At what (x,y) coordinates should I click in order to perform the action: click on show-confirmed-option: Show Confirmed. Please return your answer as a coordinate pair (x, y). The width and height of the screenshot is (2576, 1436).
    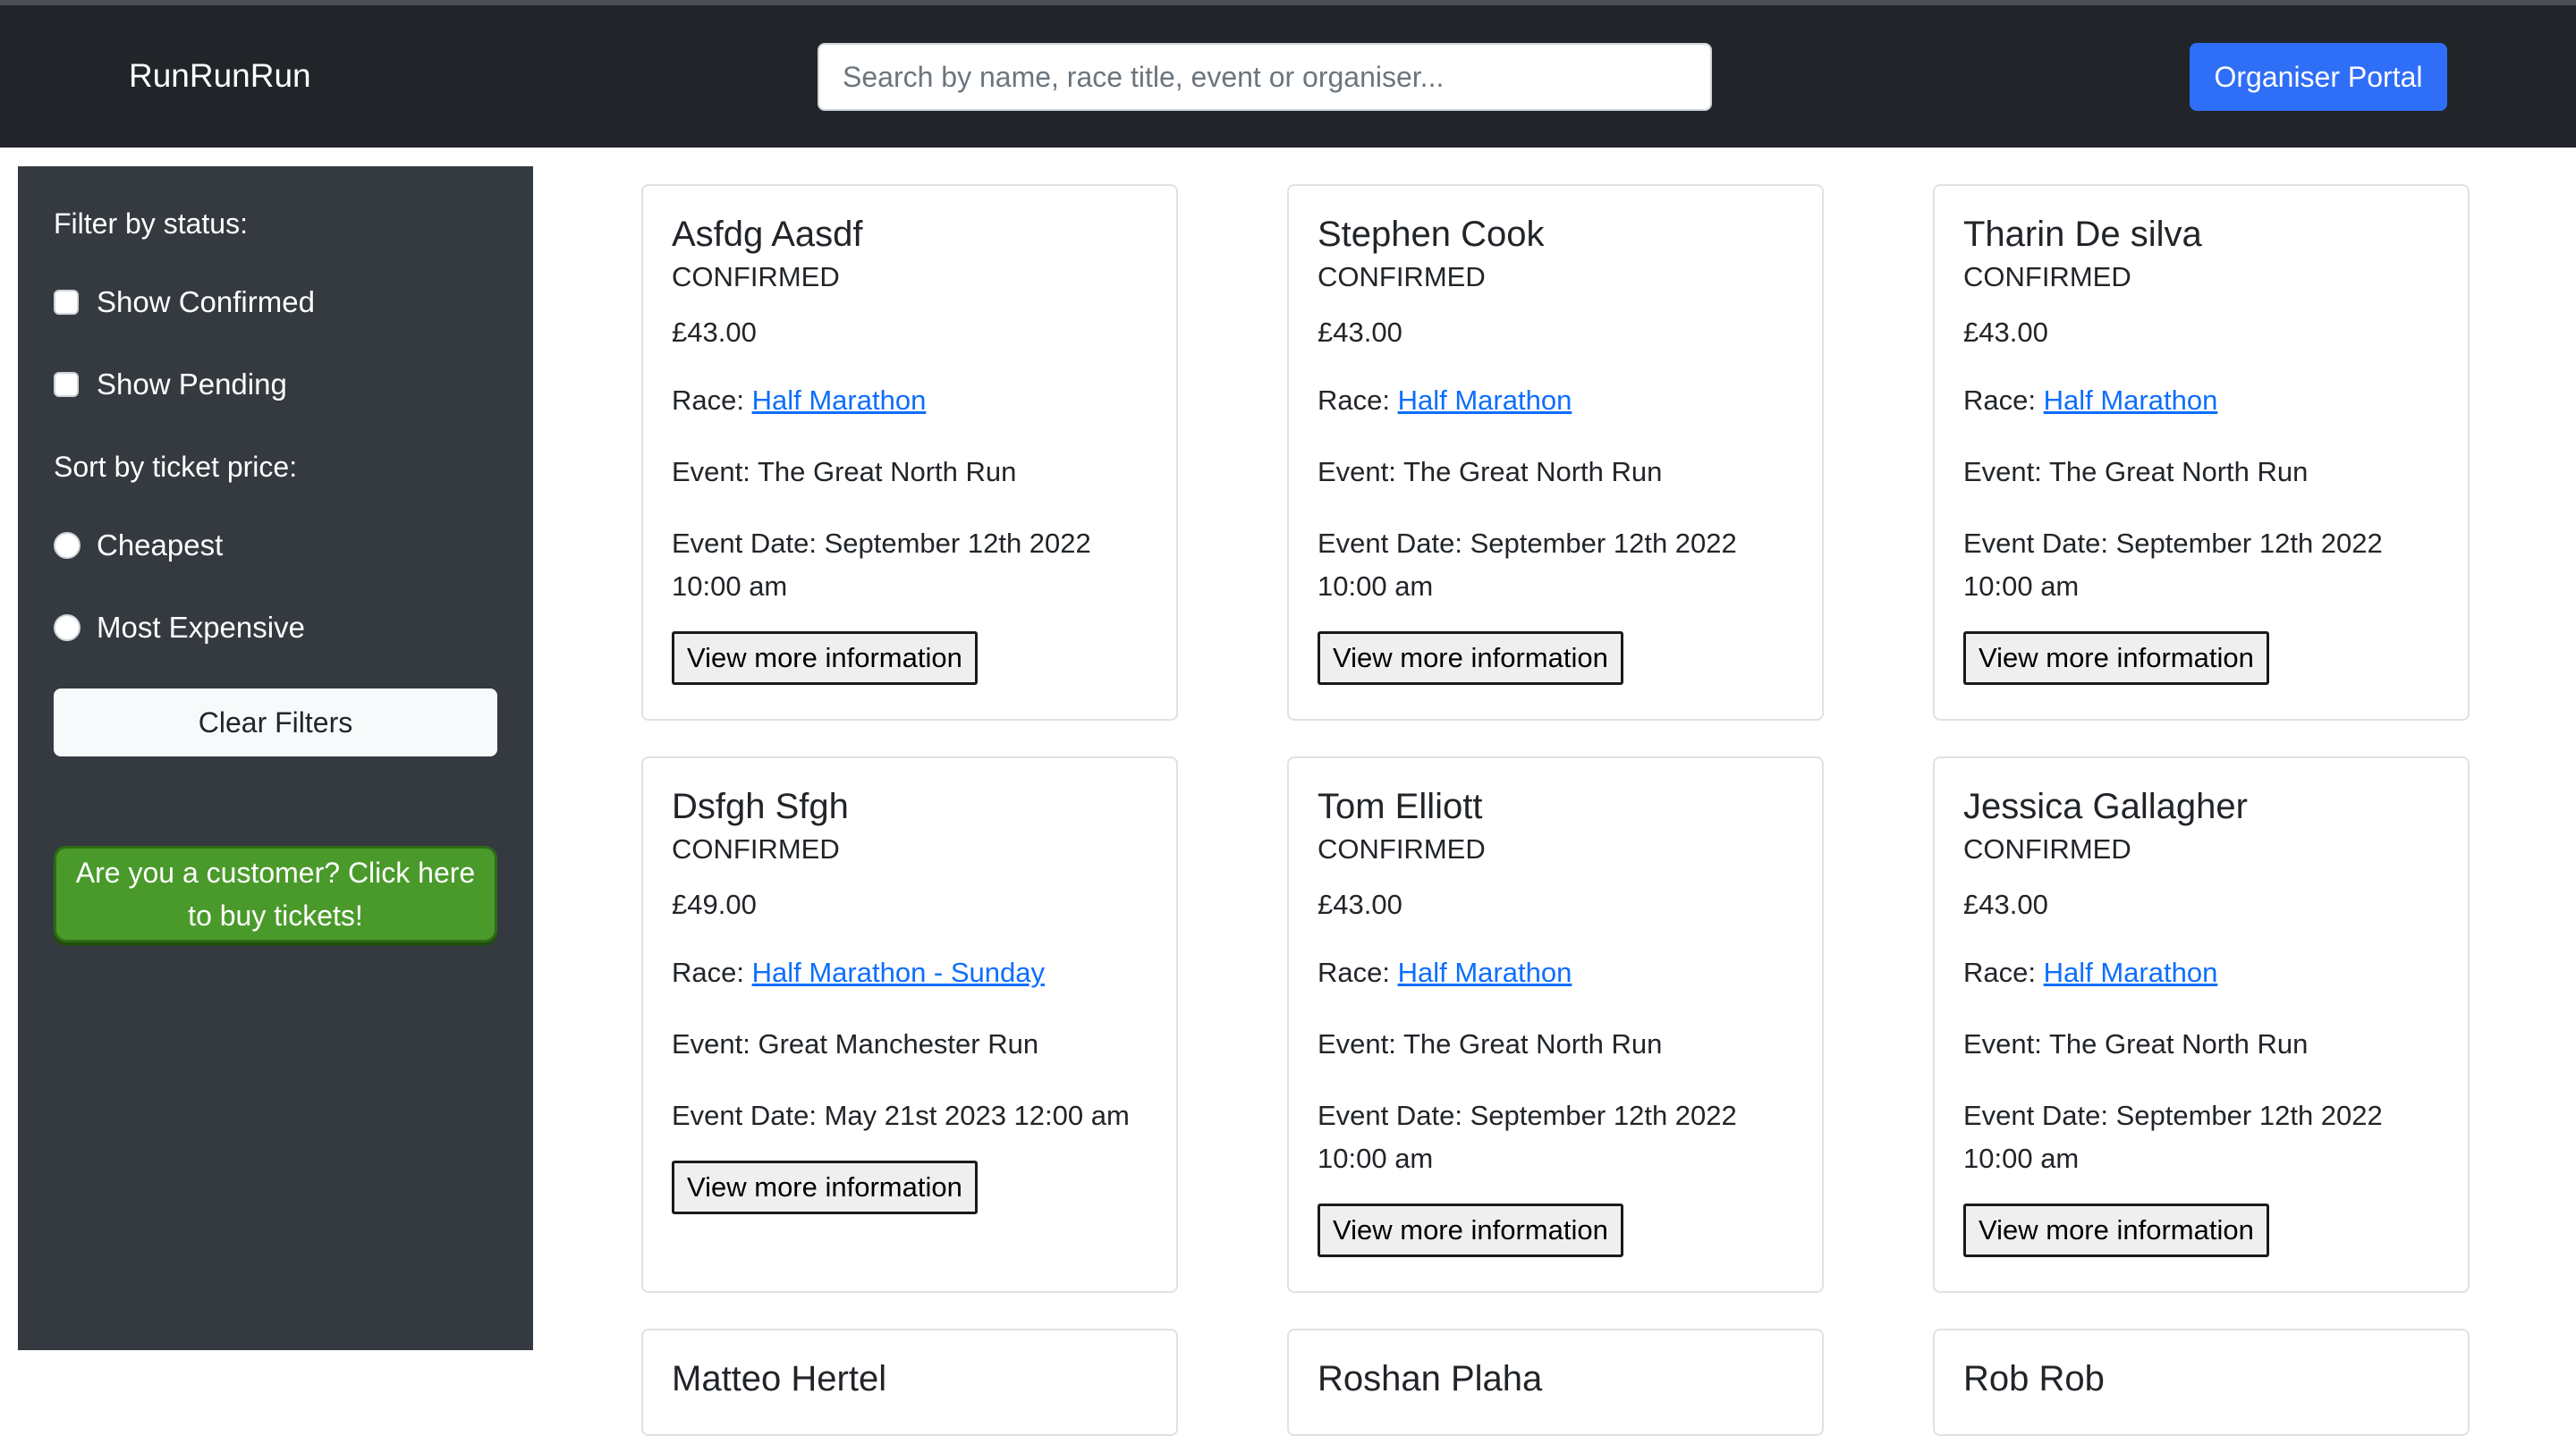
    Looking at the image, I should click on (184, 302).